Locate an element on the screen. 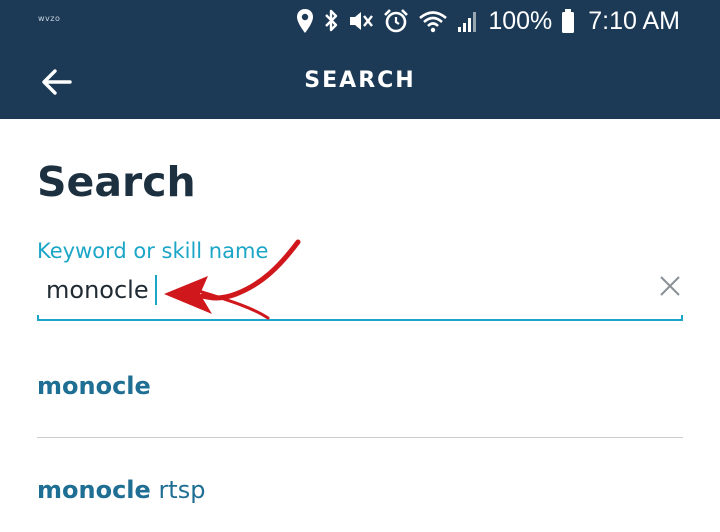 The image size is (720, 532). clear-search-button is located at coordinates (670, 286).